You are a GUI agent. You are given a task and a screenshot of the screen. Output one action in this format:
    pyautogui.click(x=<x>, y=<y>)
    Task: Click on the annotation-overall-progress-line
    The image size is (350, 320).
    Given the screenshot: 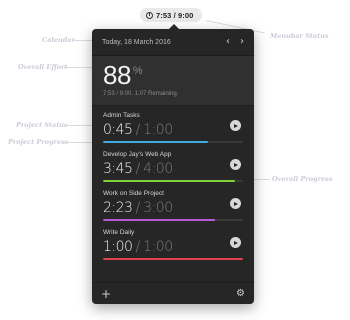 What is the action you would take?
    pyautogui.click(x=262, y=179)
    